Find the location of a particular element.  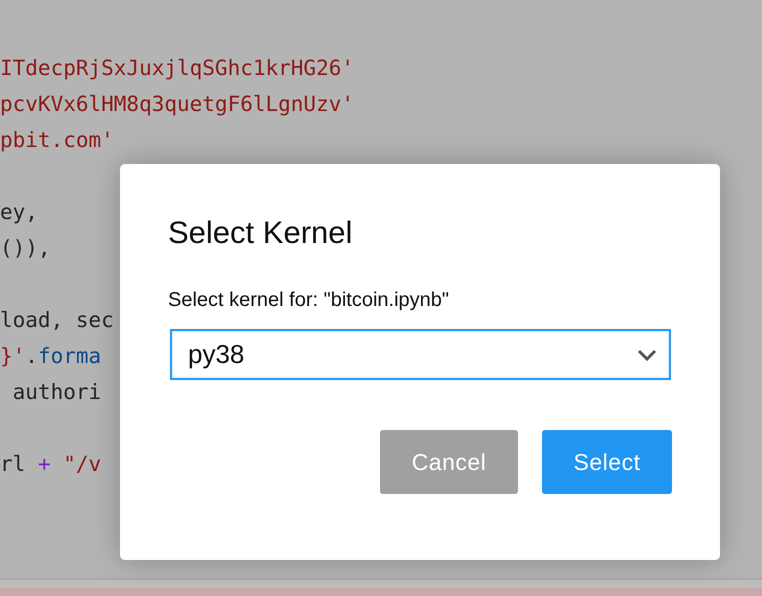

code-line: pbit.com' is located at coordinates (57, 140).